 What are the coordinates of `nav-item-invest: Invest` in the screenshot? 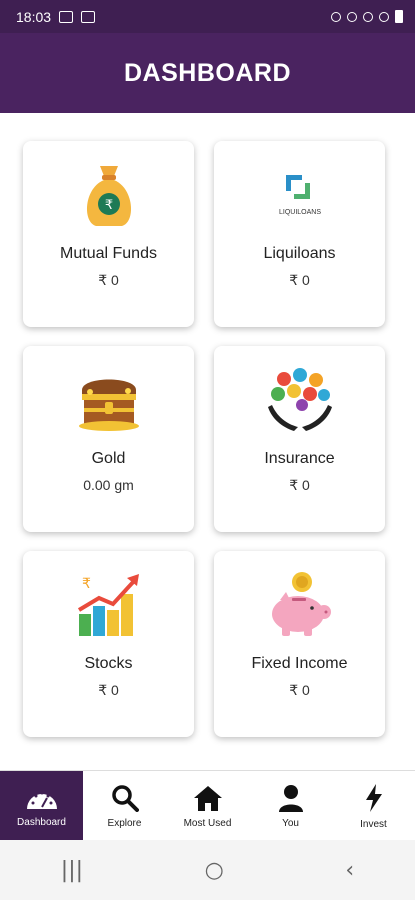 It's located at (373, 806).